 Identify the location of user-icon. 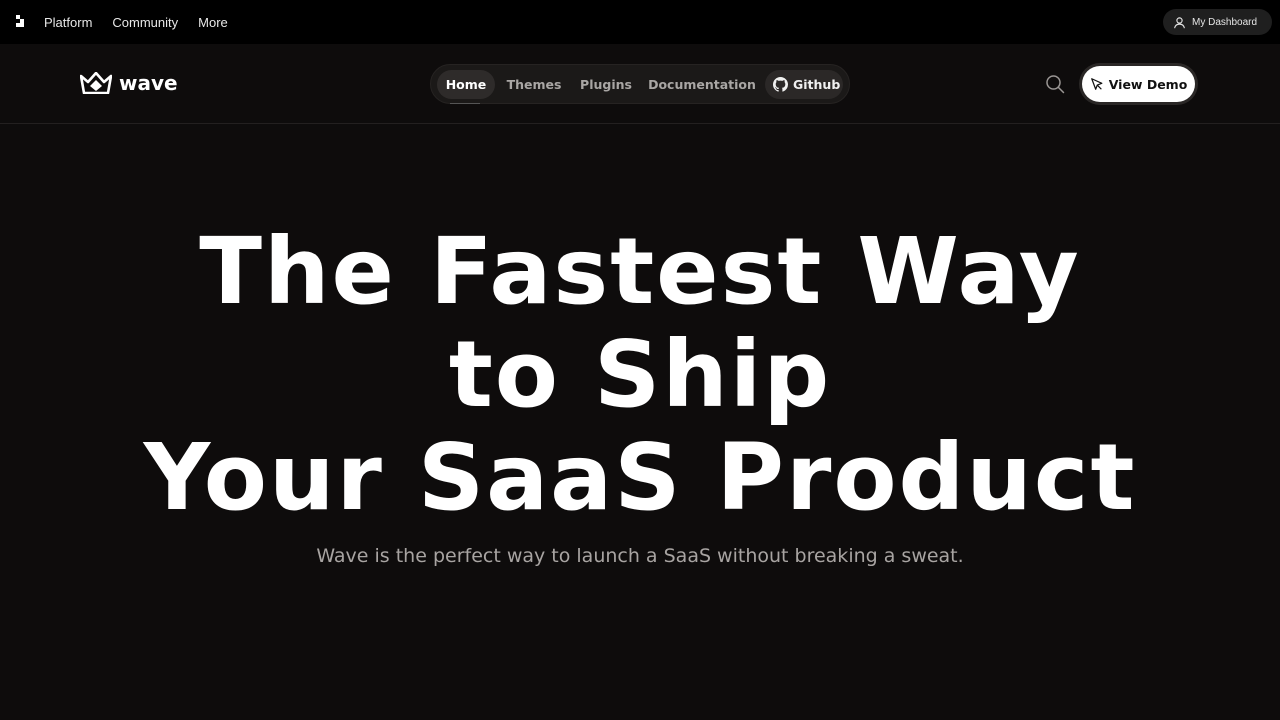
(1179, 22).